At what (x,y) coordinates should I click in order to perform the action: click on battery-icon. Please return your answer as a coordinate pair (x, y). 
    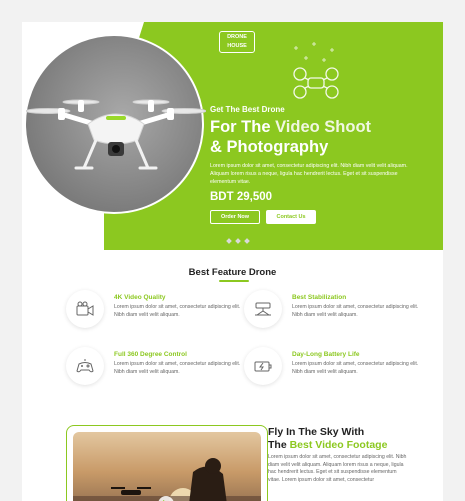
    Looking at the image, I should click on (263, 366).